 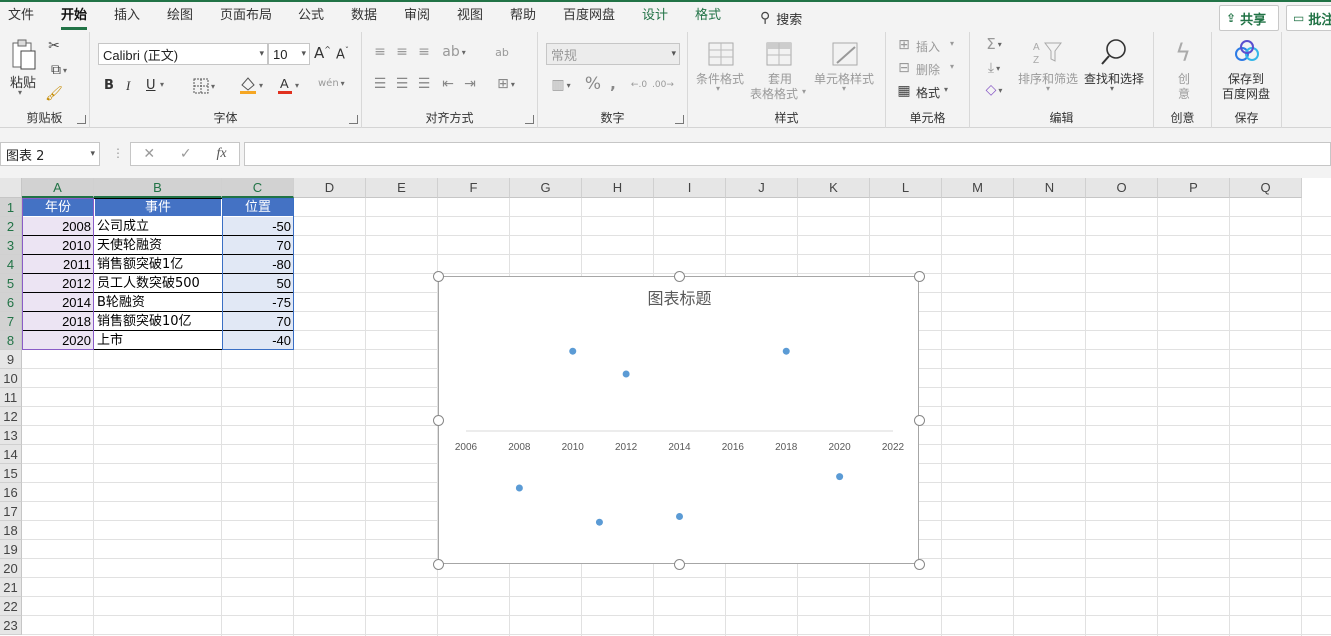 What do you see at coordinates (952, 66) in the screenshot?
I see `delete-dropdown-icon: ▾` at bounding box center [952, 66].